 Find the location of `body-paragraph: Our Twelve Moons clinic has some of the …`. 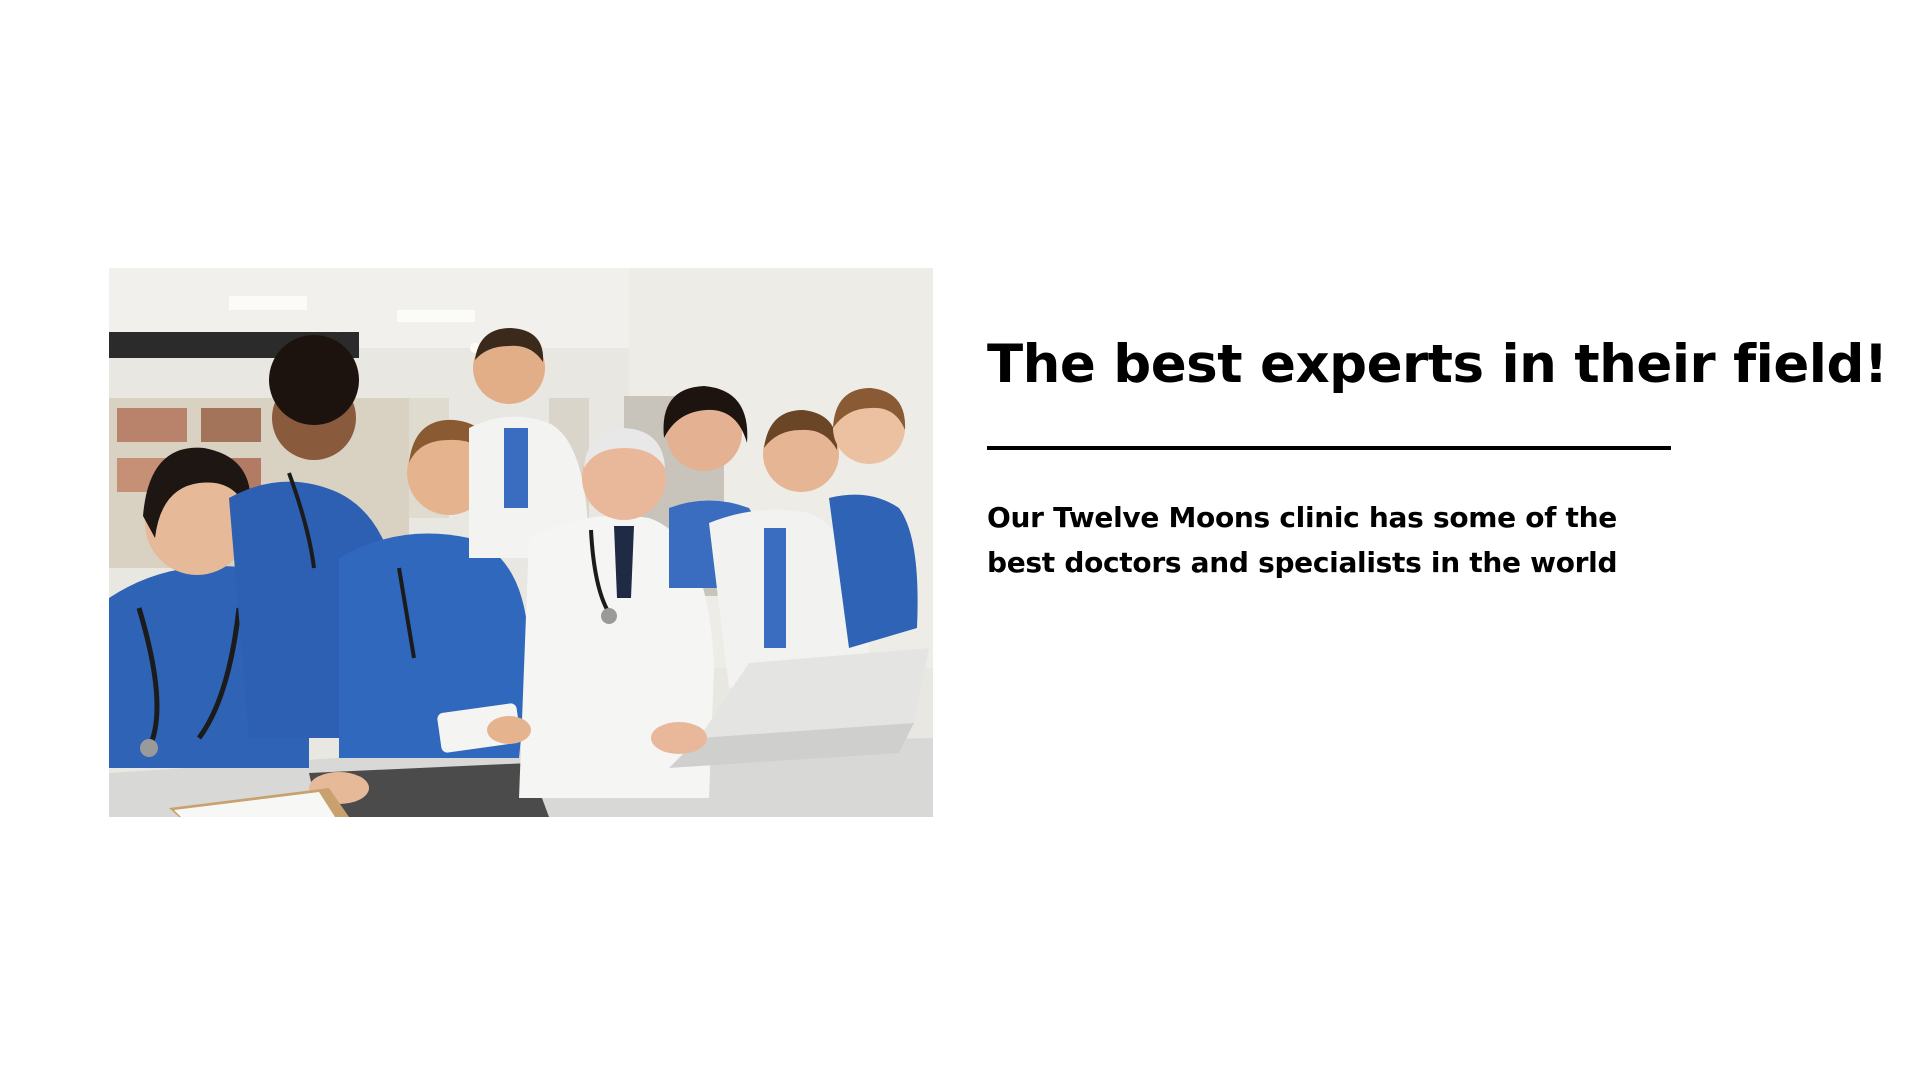

body-paragraph: Our Twelve Moons clinic has some of the … is located at coordinates (1302, 540).